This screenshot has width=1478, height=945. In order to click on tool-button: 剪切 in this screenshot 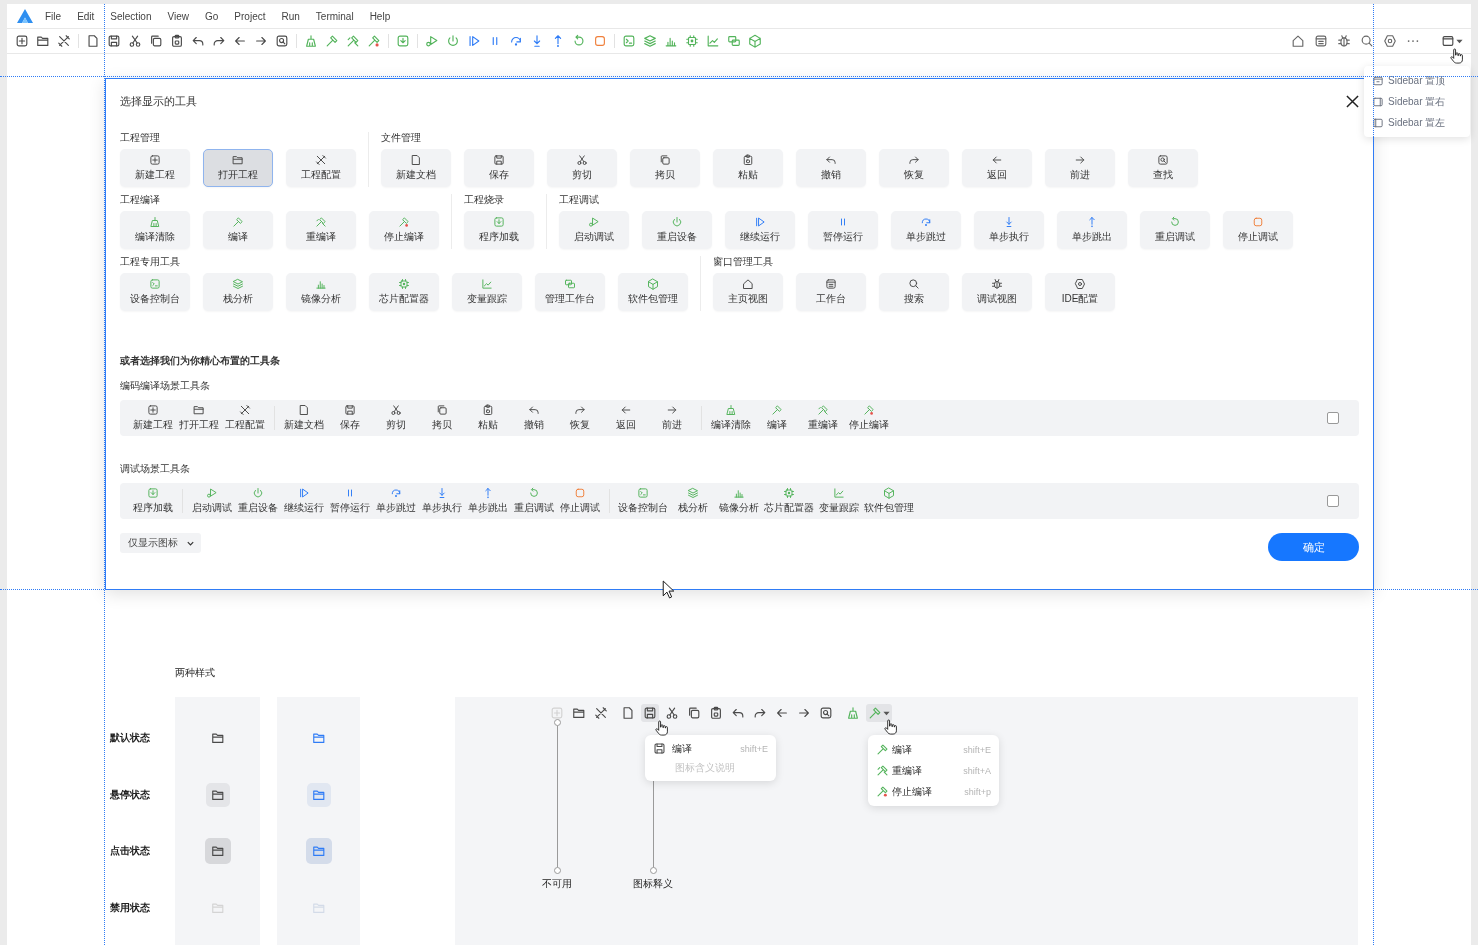, I will do `click(582, 168)`.